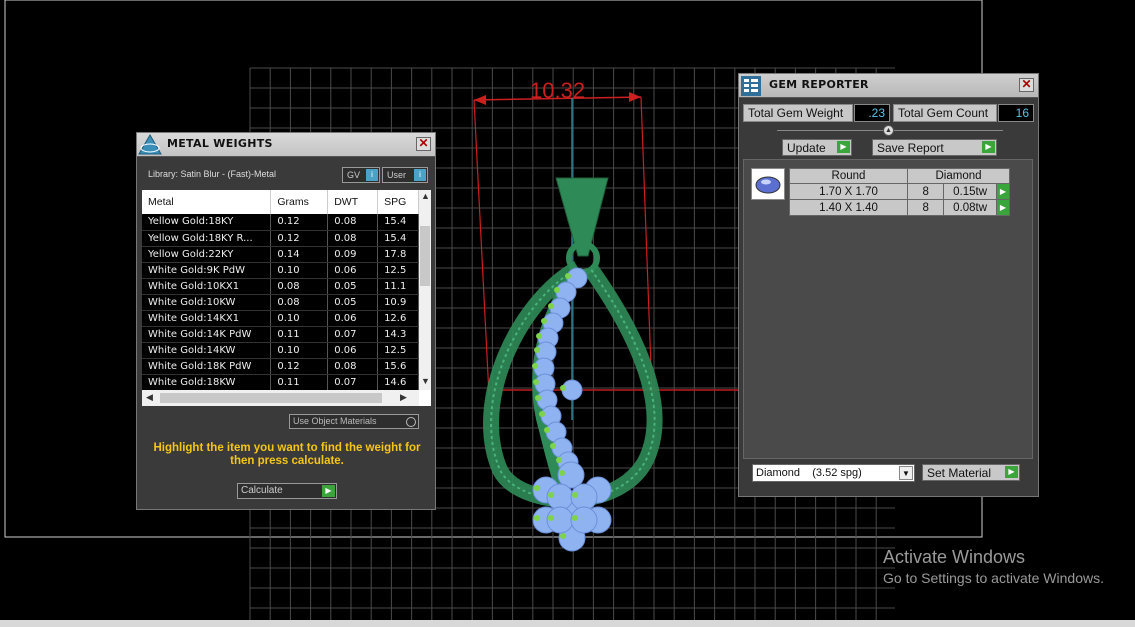 The width and height of the screenshot is (1135, 627). I want to click on table-cell: 0.07, so click(353, 334).